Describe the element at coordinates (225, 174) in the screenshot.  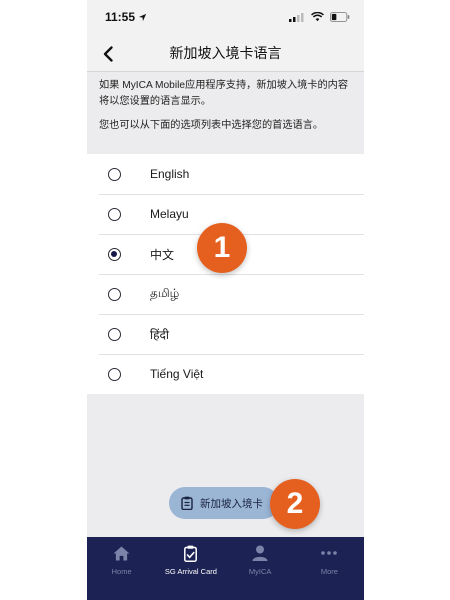
I see `language-option-english: English` at that location.